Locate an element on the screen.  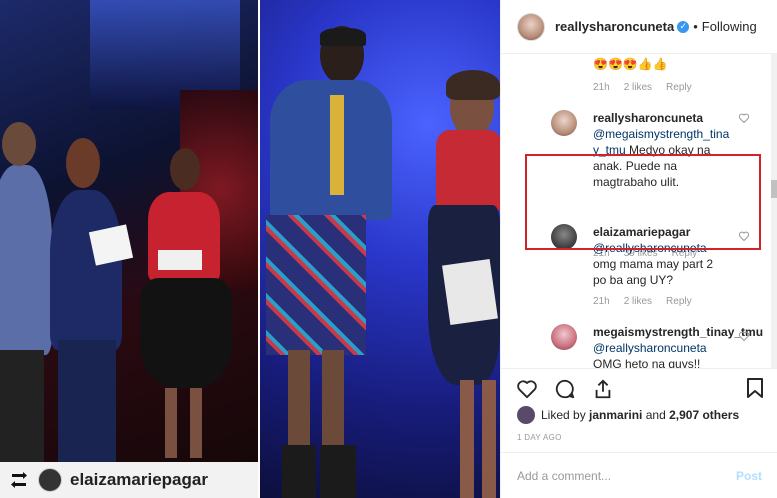
likes-middle: and is located at coordinates (656, 415).